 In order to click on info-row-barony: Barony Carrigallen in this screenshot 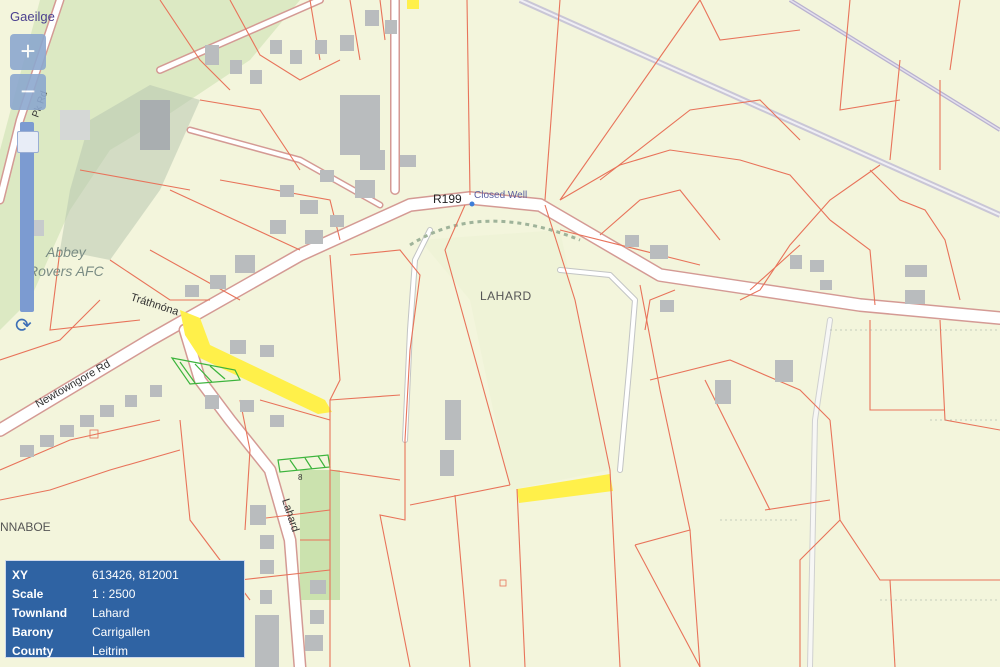, I will do `click(125, 631)`.